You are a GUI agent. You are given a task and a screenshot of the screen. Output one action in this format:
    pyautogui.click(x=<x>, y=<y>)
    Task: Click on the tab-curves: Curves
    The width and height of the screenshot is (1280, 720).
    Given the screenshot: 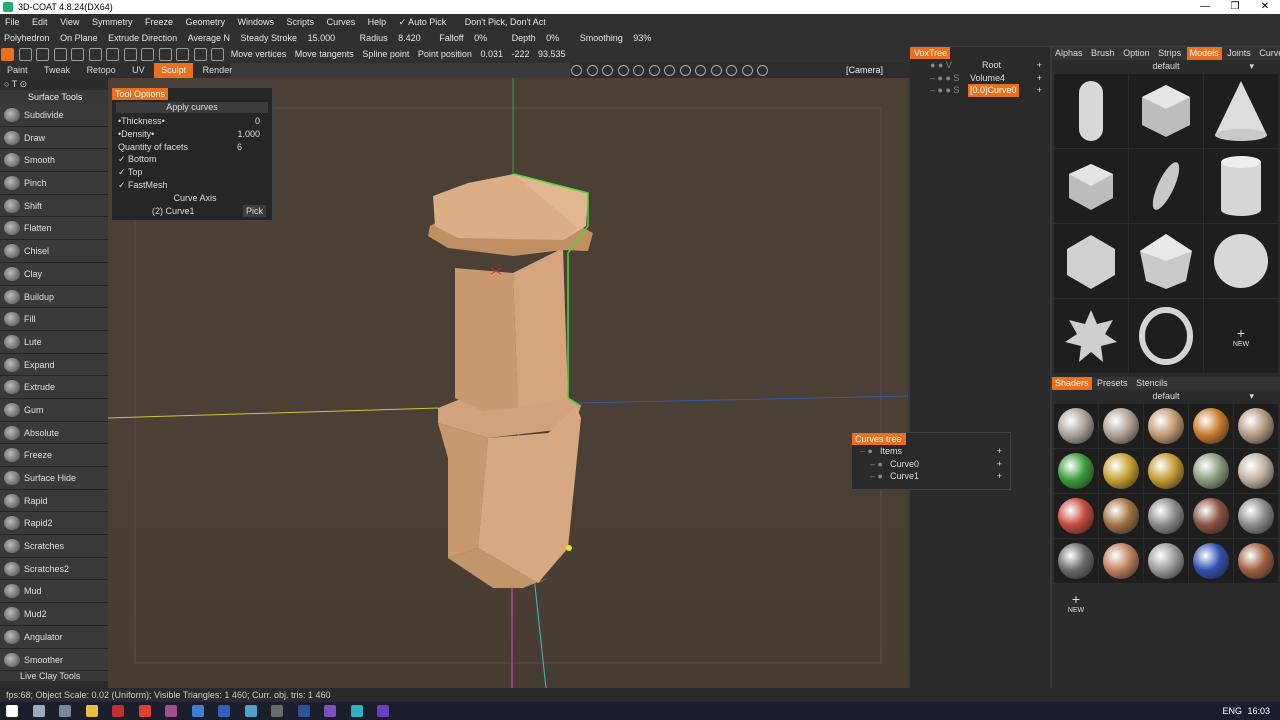 What is the action you would take?
    pyautogui.click(x=1268, y=53)
    